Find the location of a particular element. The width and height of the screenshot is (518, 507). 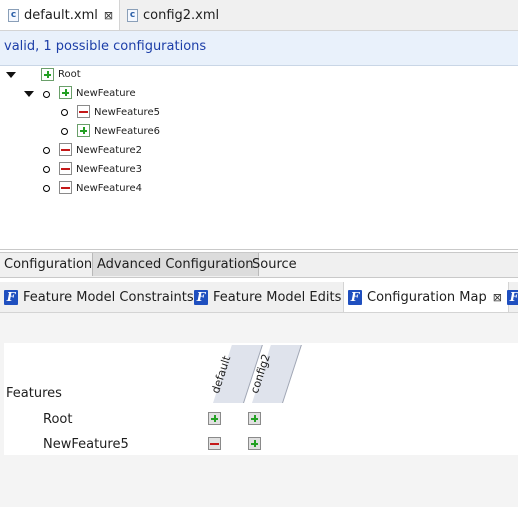

map-cell-root-default is located at coordinates (214, 418).